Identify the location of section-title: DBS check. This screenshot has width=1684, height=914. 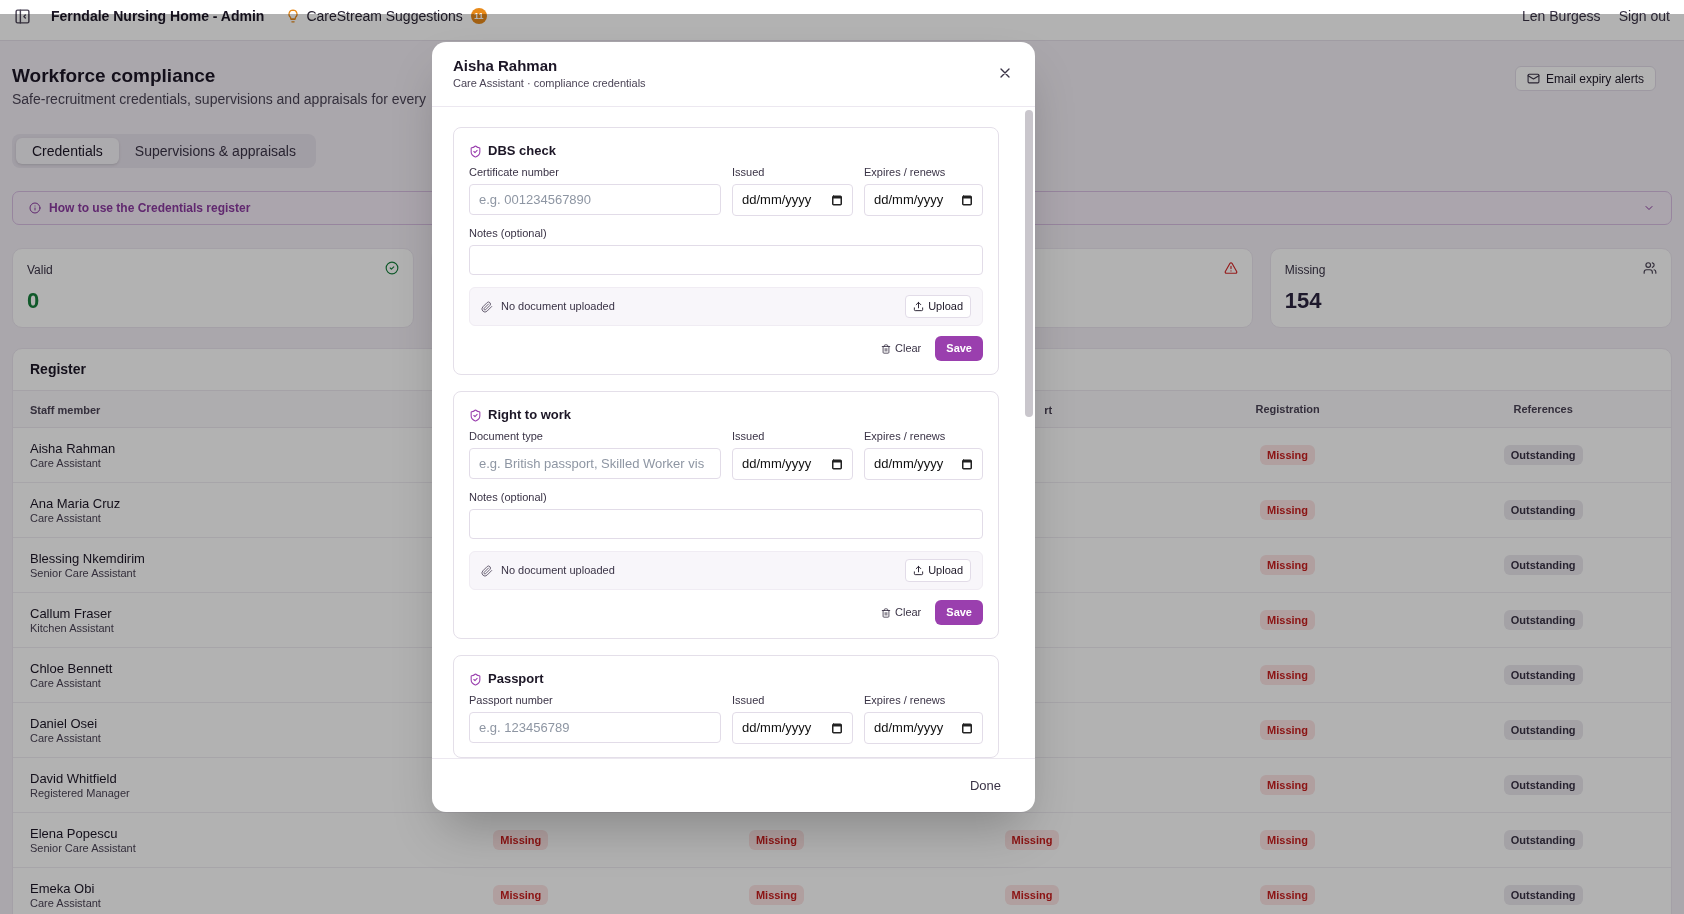
(522, 151).